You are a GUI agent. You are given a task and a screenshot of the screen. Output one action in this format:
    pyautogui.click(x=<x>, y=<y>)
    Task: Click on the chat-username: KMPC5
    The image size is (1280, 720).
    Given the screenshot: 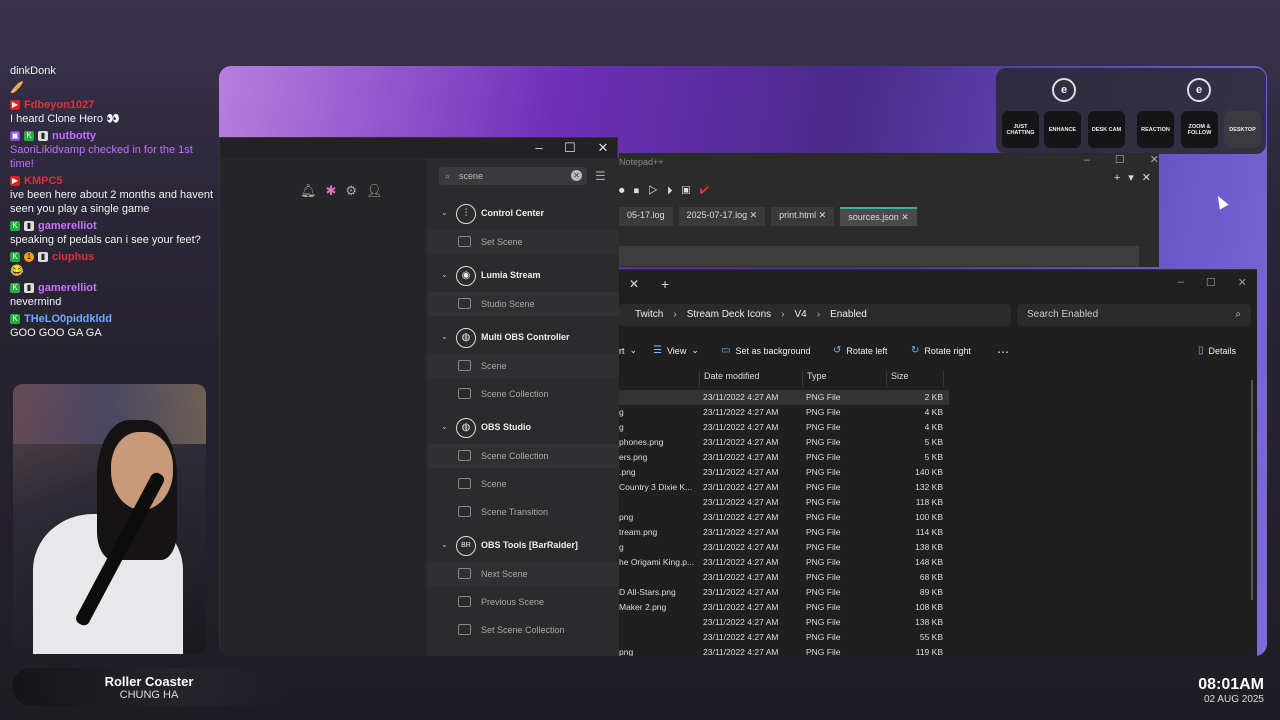 What is the action you would take?
    pyautogui.click(x=43, y=181)
    